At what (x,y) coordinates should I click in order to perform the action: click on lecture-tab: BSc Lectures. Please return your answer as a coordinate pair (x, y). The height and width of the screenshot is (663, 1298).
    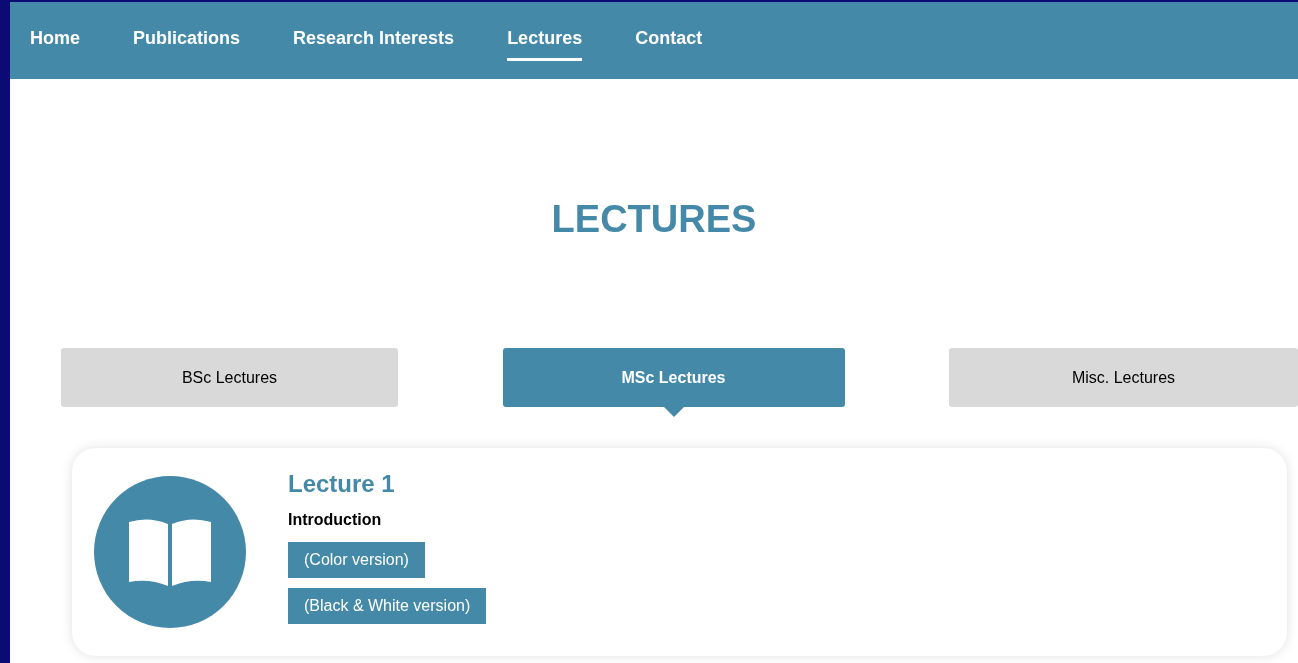
    Looking at the image, I should click on (229, 377).